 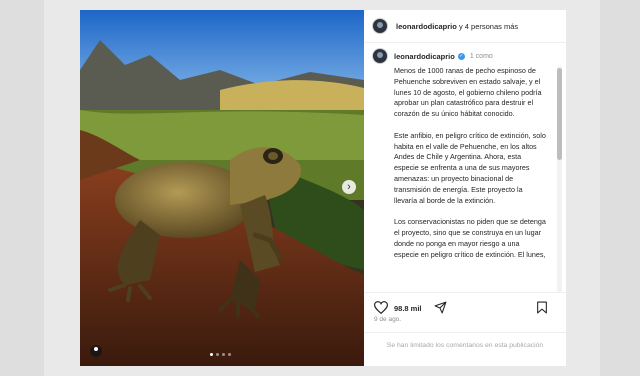 What do you see at coordinates (381, 307) in the screenshot?
I see `heart-icon` at bounding box center [381, 307].